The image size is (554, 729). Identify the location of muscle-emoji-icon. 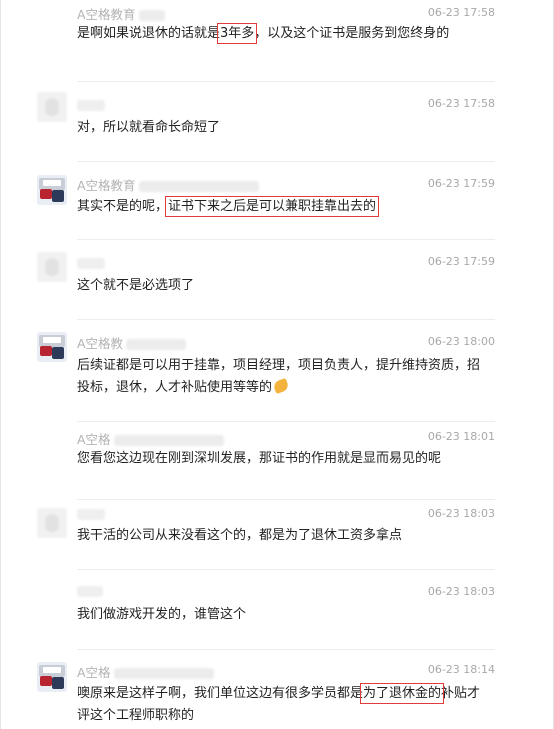
(281, 386).